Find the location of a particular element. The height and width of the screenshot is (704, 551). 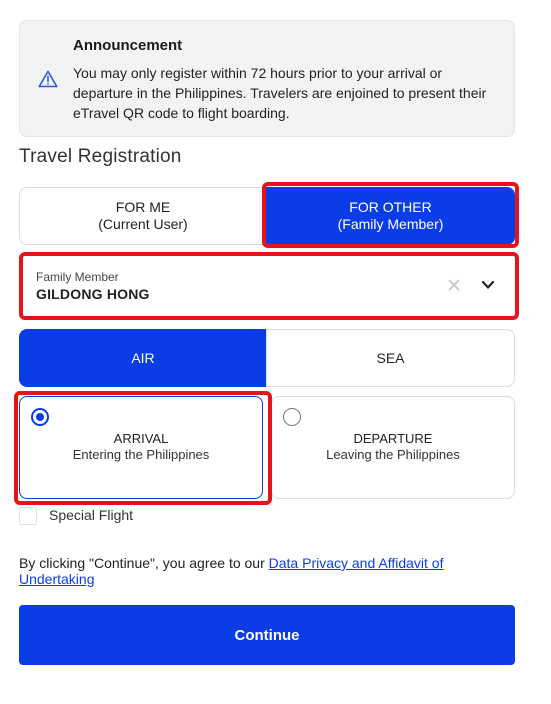

air-button: AIR is located at coordinates (143, 358).